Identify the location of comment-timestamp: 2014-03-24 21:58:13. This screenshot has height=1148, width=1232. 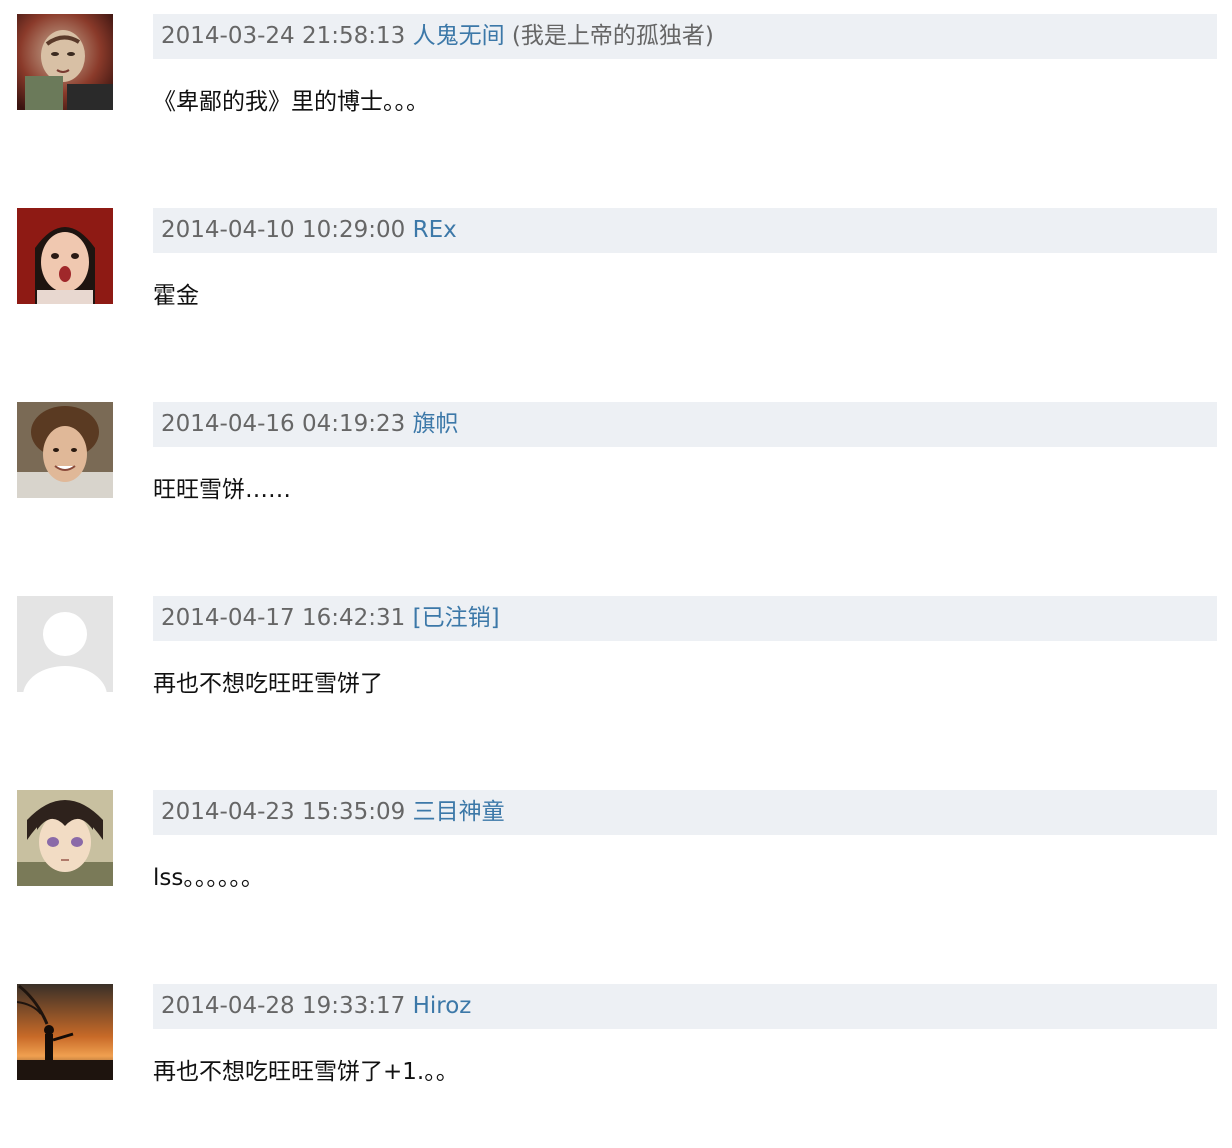
(283, 36).